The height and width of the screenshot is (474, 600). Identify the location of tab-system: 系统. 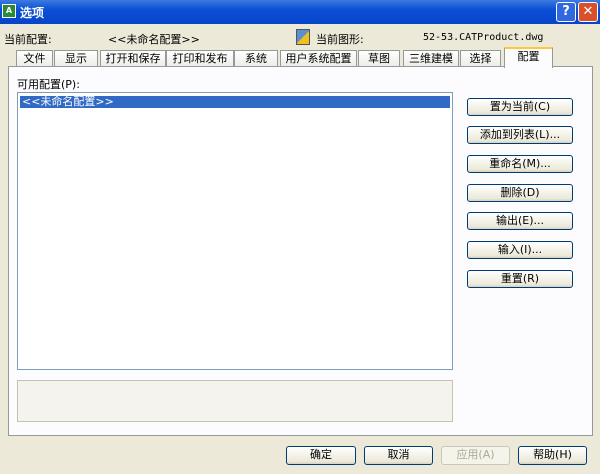
(256, 58).